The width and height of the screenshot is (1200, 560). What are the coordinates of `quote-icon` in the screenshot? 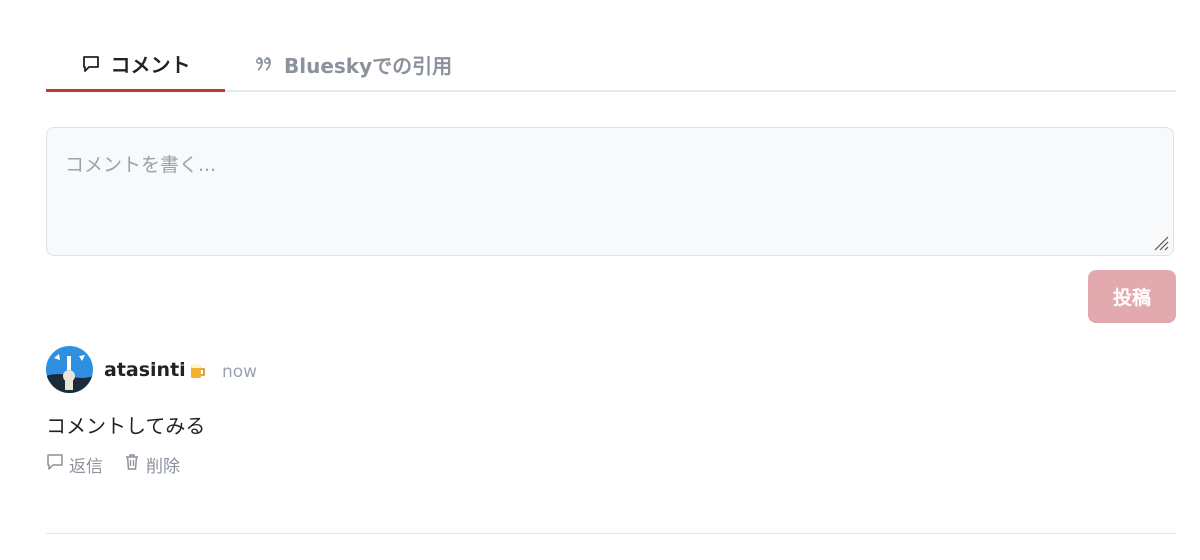 It's located at (264, 64).